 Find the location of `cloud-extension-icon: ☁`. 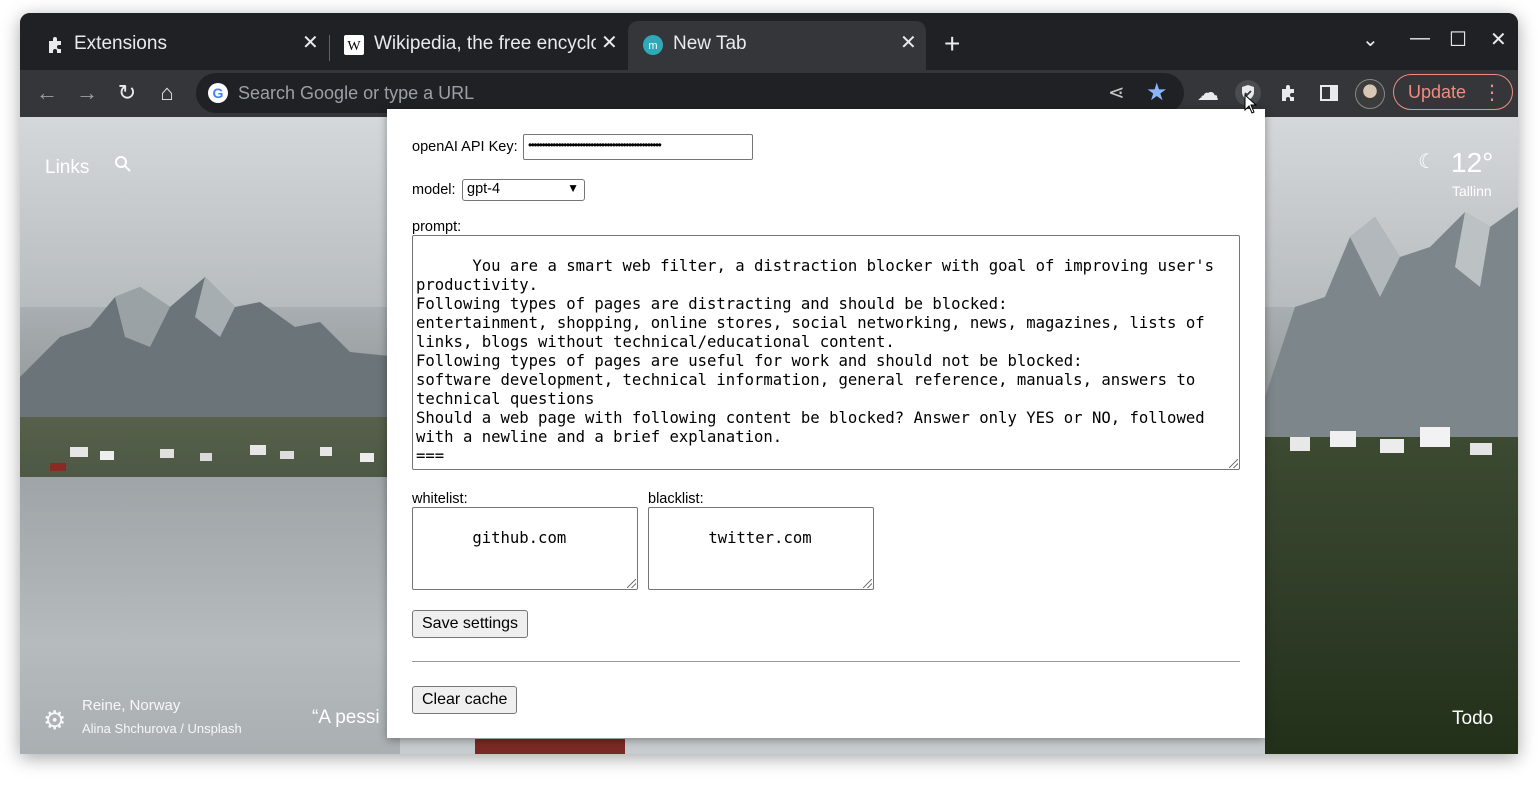

cloud-extension-icon: ☁ is located at coordinates (1208, 93).